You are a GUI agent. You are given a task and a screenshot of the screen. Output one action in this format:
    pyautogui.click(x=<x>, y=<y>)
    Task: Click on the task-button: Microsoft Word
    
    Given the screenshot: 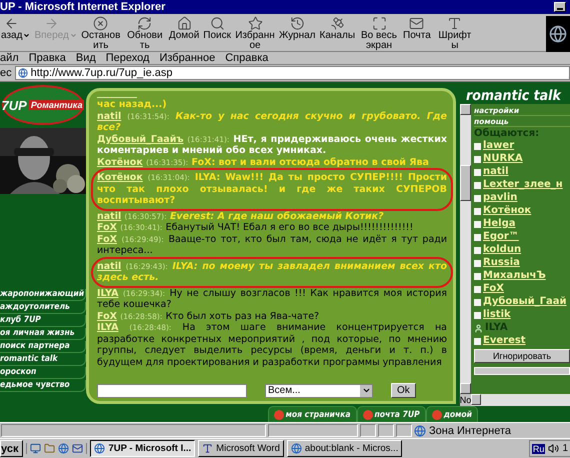 What is the action you would take?
    pyautogui.click(x=241, y=448)
    